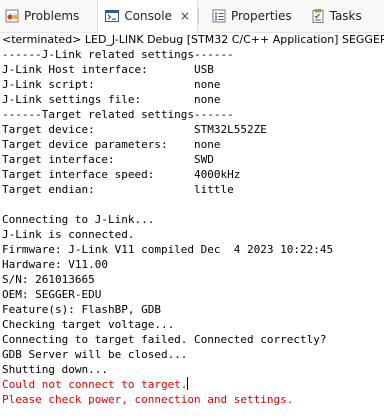  What do you see at coordinates (188, 383) in the screenshot?
I see `text-caret` at bounding box center [188, 383].